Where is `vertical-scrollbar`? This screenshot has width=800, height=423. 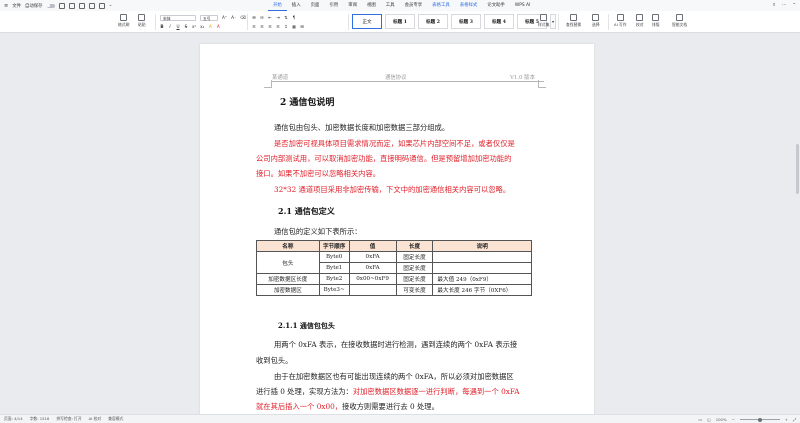 vertical-scrollbar is located at coordinates (797, 169).